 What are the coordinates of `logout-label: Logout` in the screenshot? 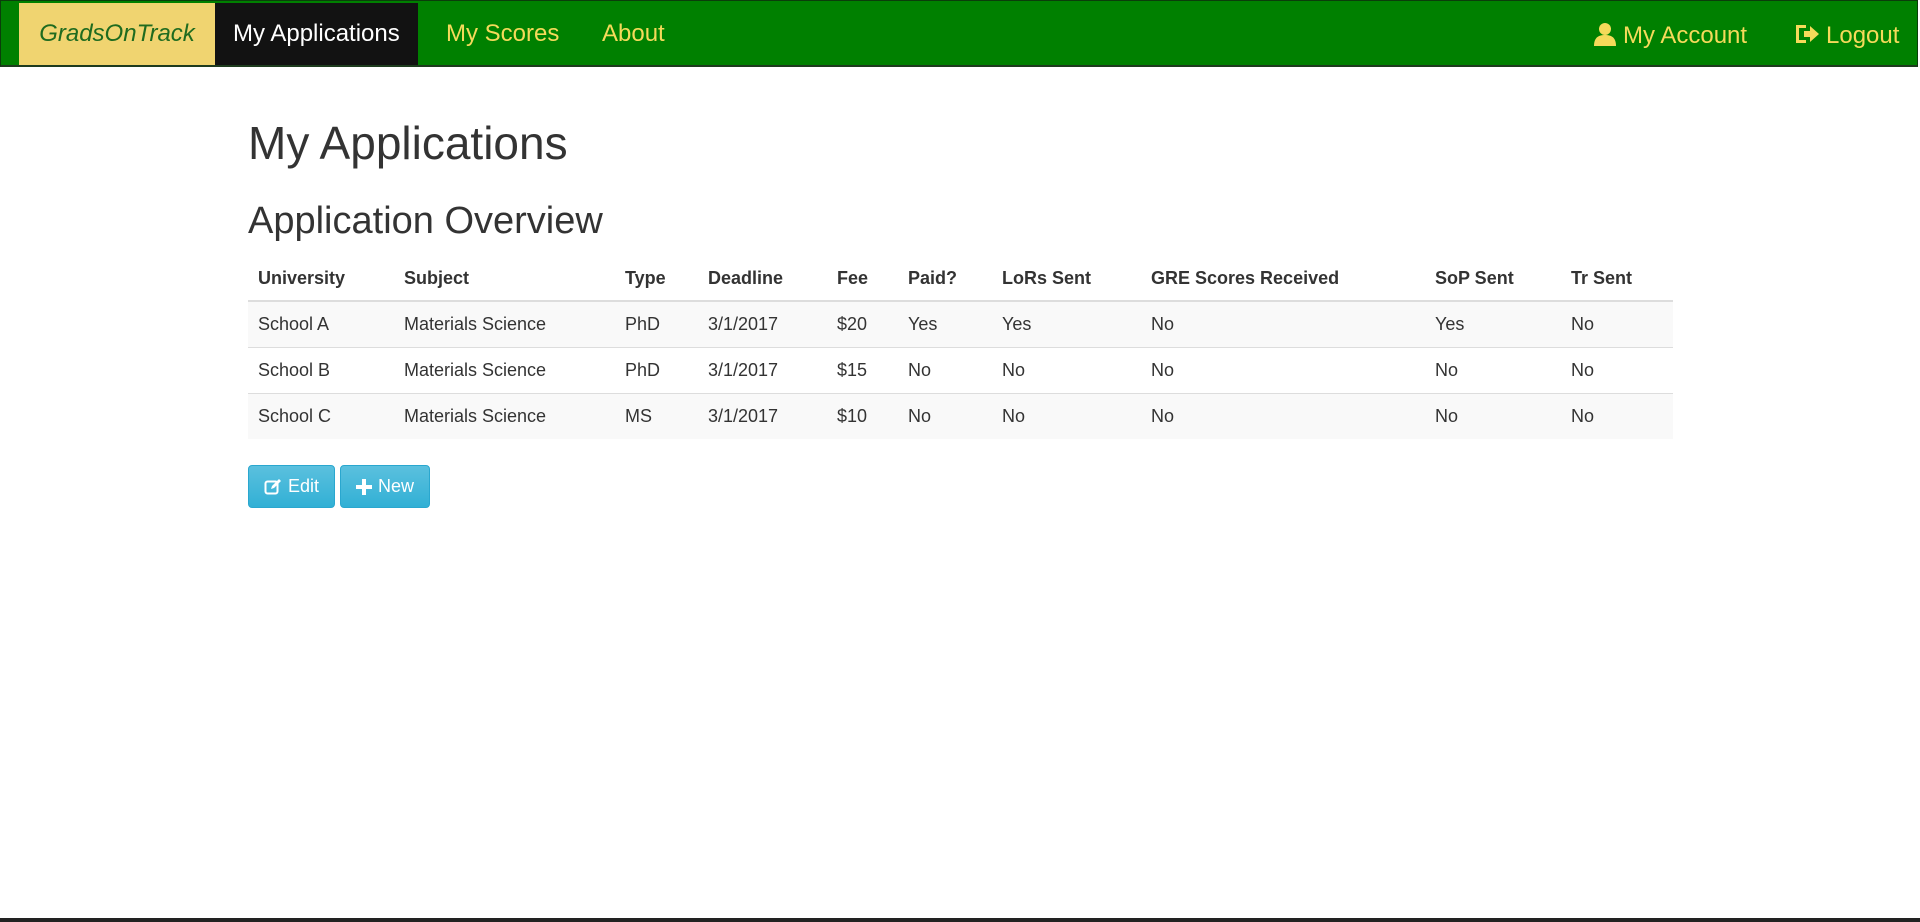 It's located at (1863, 35).